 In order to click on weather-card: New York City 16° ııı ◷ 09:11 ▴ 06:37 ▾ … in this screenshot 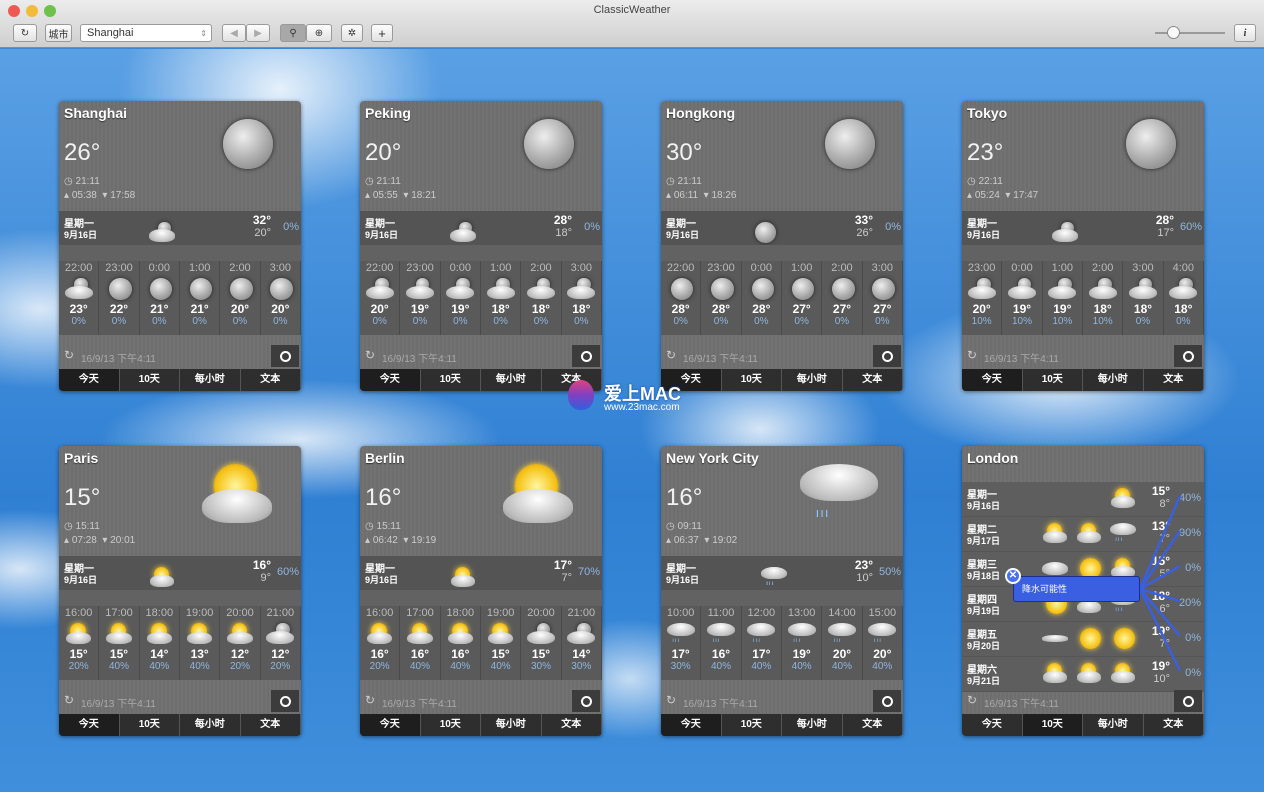, I will do `click(782, 591)`.